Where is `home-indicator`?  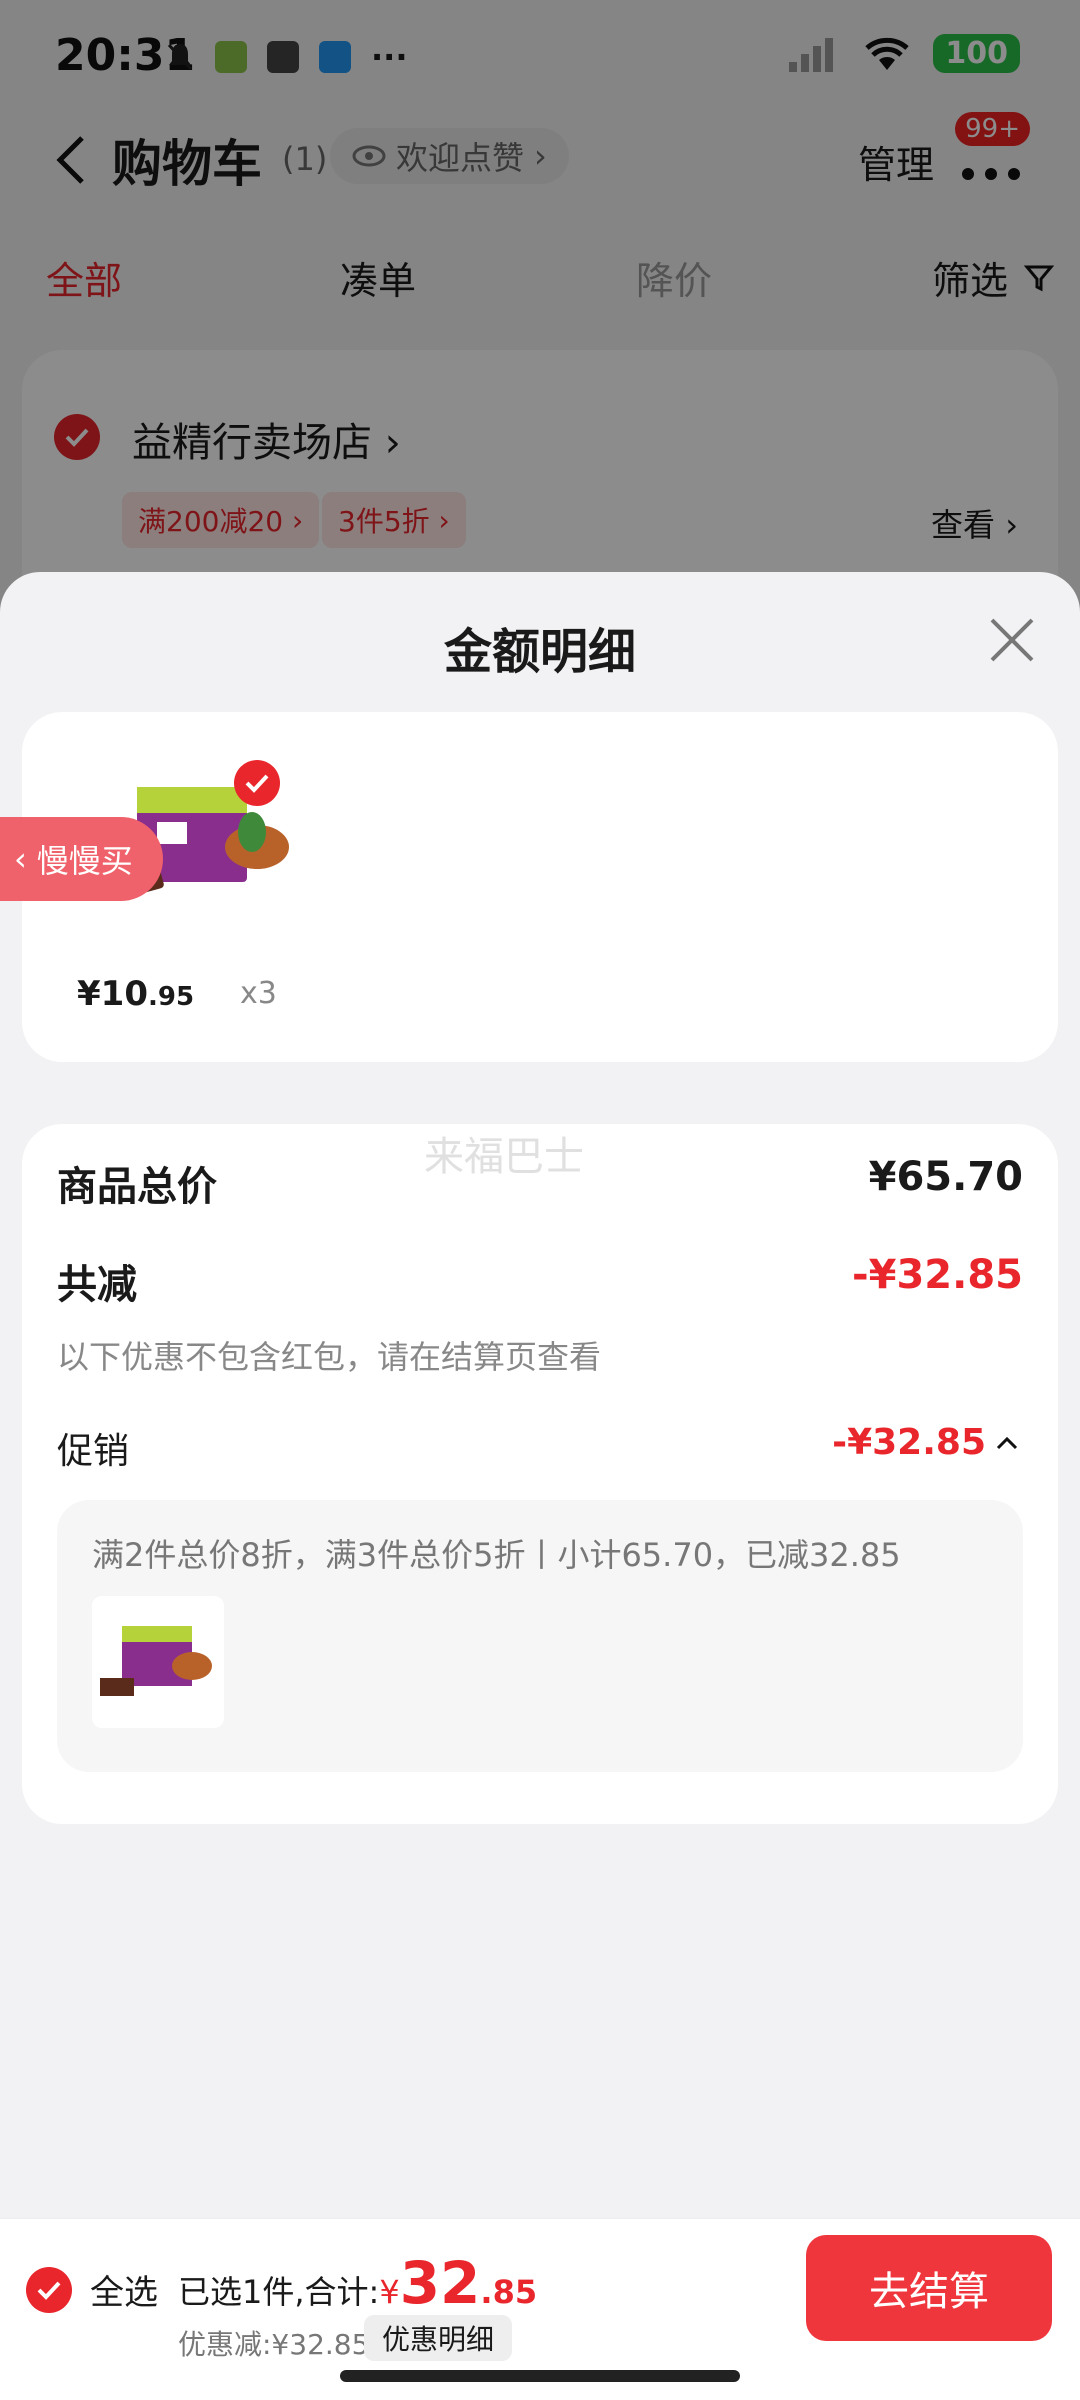 home-indicator is located at coordinates (540, 2376).